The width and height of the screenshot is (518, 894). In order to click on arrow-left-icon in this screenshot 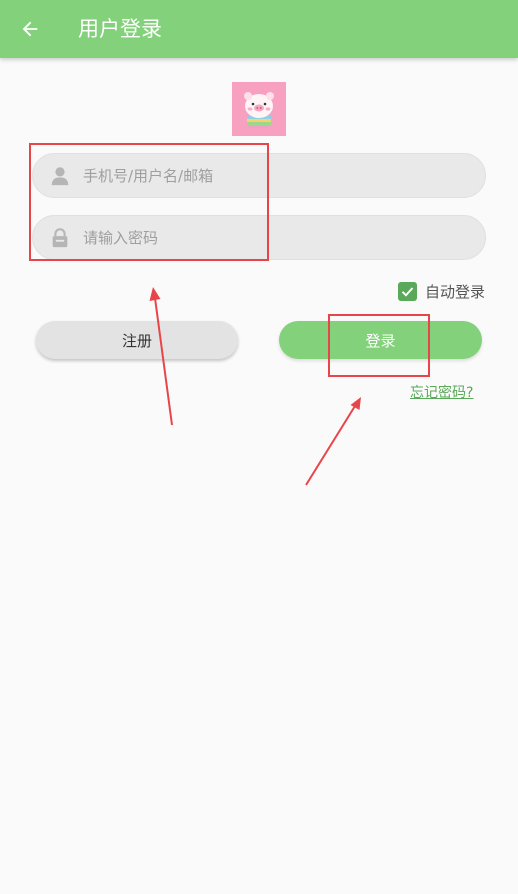, I will do `click(30, 29)`.